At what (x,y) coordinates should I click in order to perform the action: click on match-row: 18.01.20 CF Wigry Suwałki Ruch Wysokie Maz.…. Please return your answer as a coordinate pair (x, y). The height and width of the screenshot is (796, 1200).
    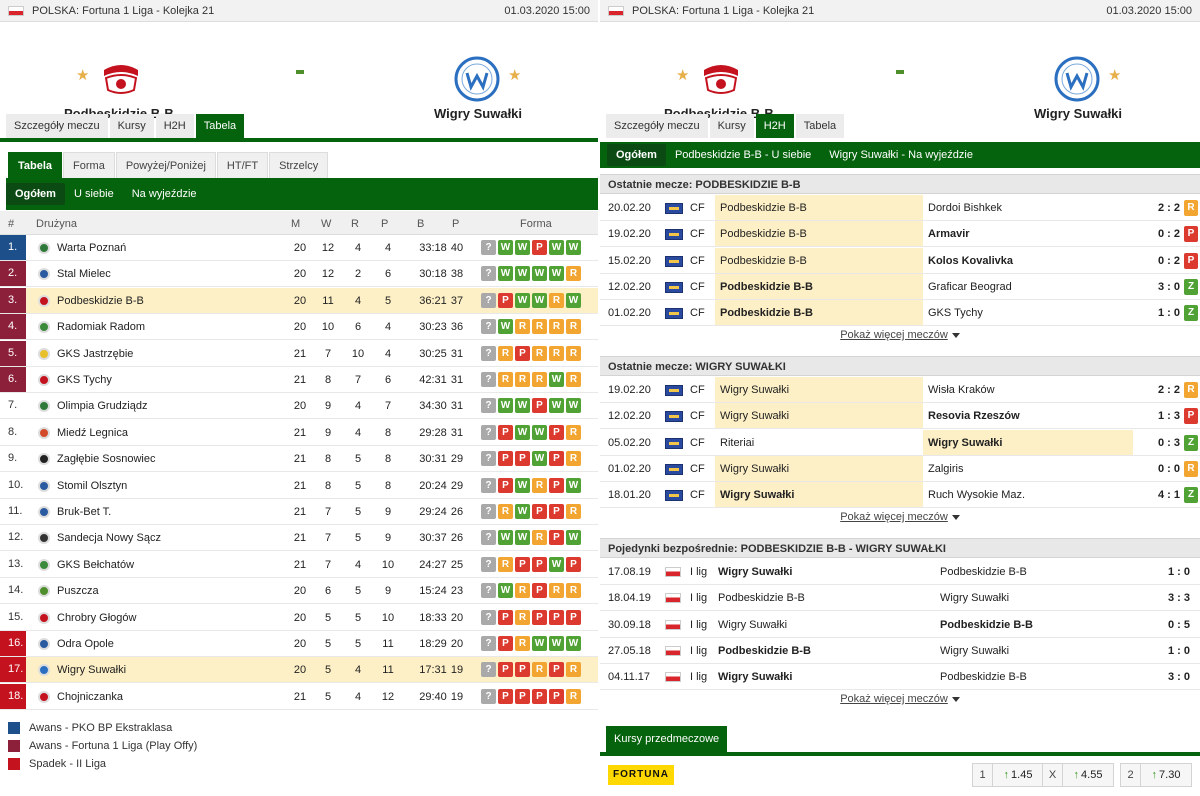
    Looking at the image, I should click on (900, 495).